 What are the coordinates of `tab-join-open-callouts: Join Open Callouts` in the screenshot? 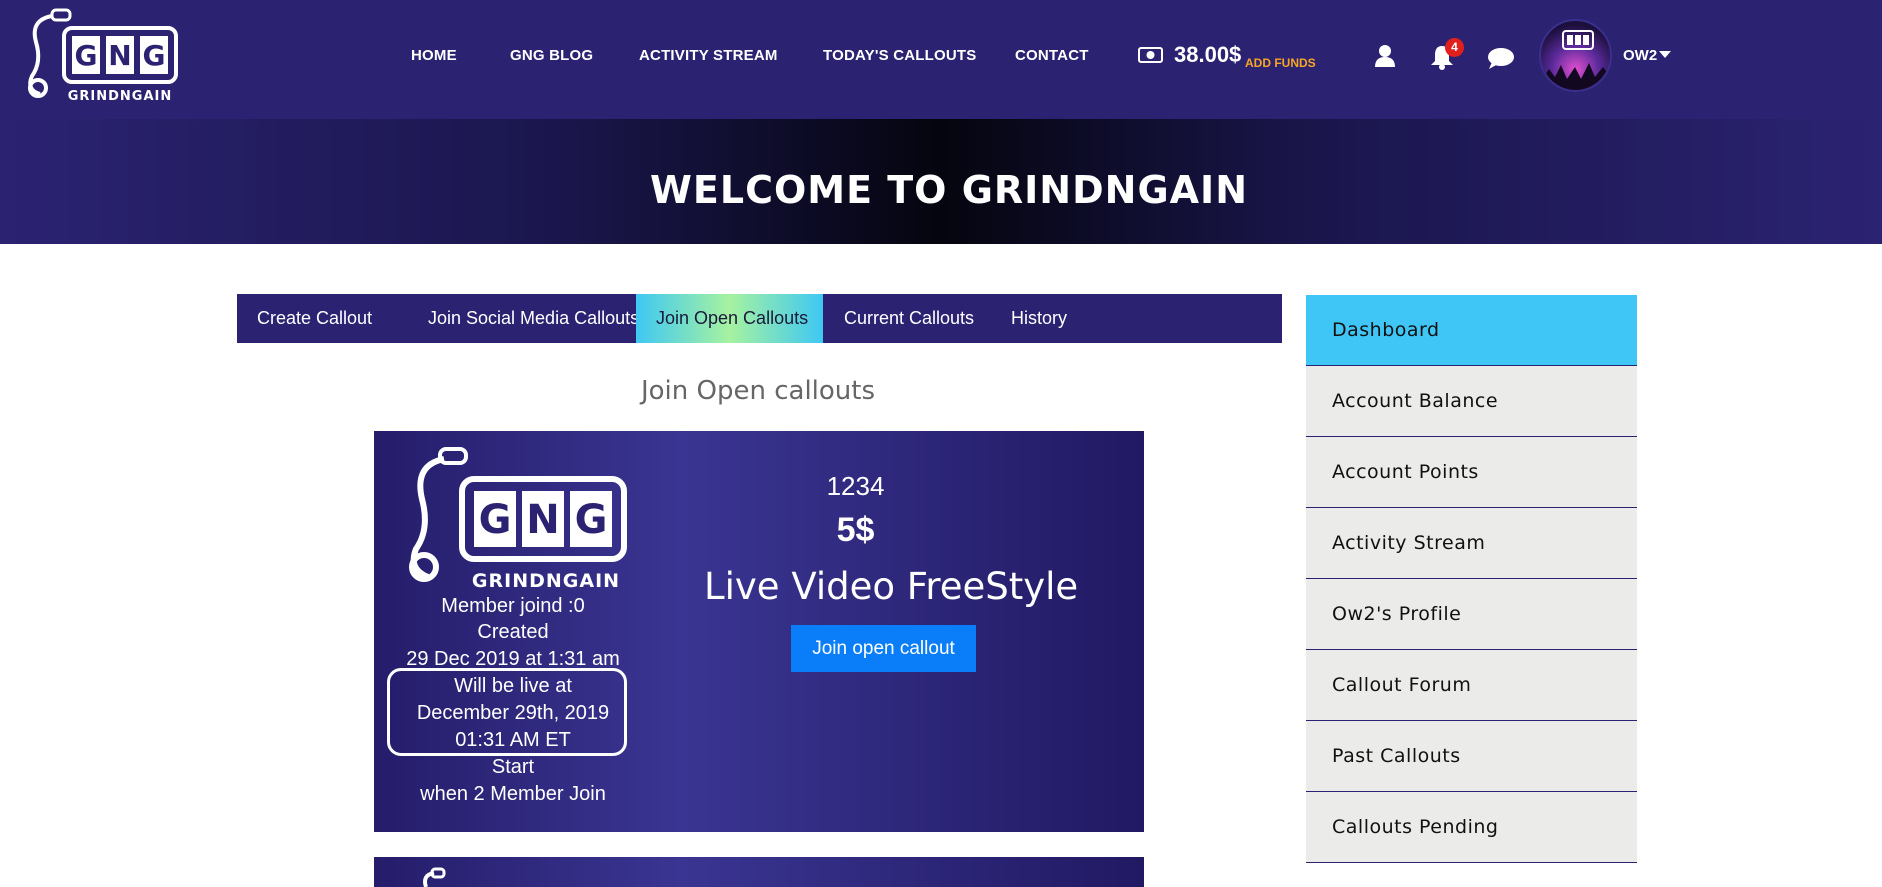 It's located at (729, 318).